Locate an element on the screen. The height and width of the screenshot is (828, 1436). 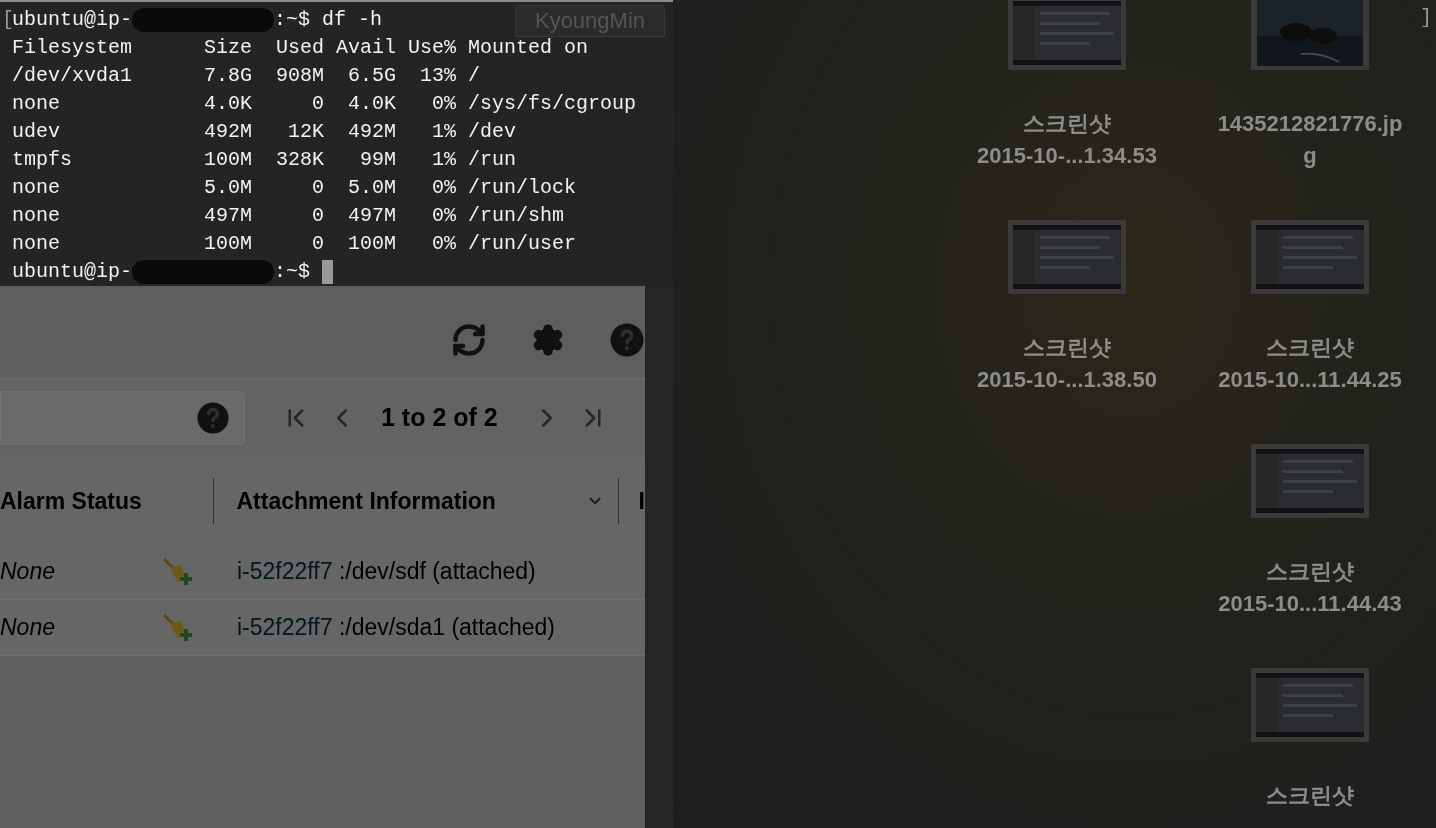
terminal-bracket: ] is located at coordinates (1426, 18).